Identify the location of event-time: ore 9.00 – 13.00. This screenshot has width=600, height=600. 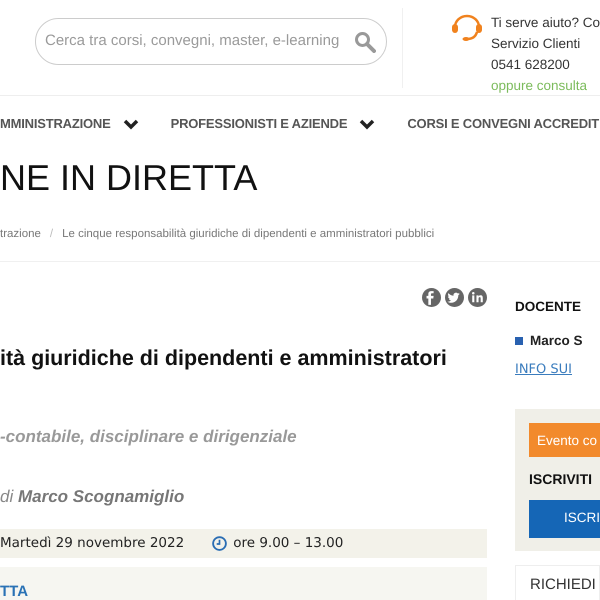
(288, 544).